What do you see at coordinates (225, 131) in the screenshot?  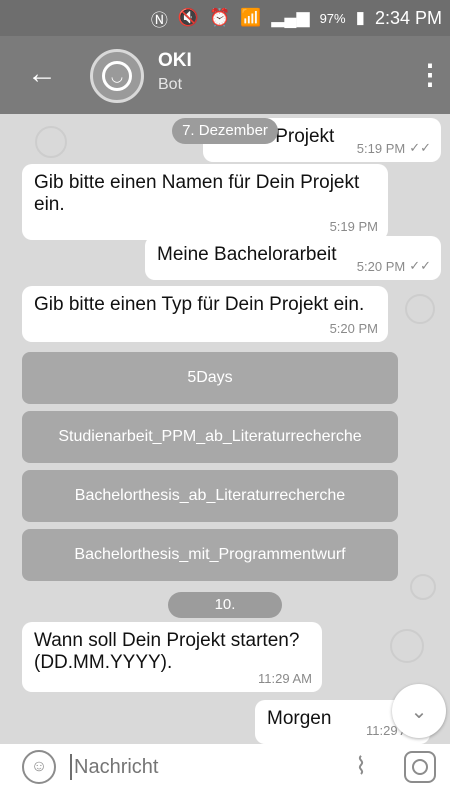 I see `date-pill: 7. Dezember` at bounding box center [225, 131].